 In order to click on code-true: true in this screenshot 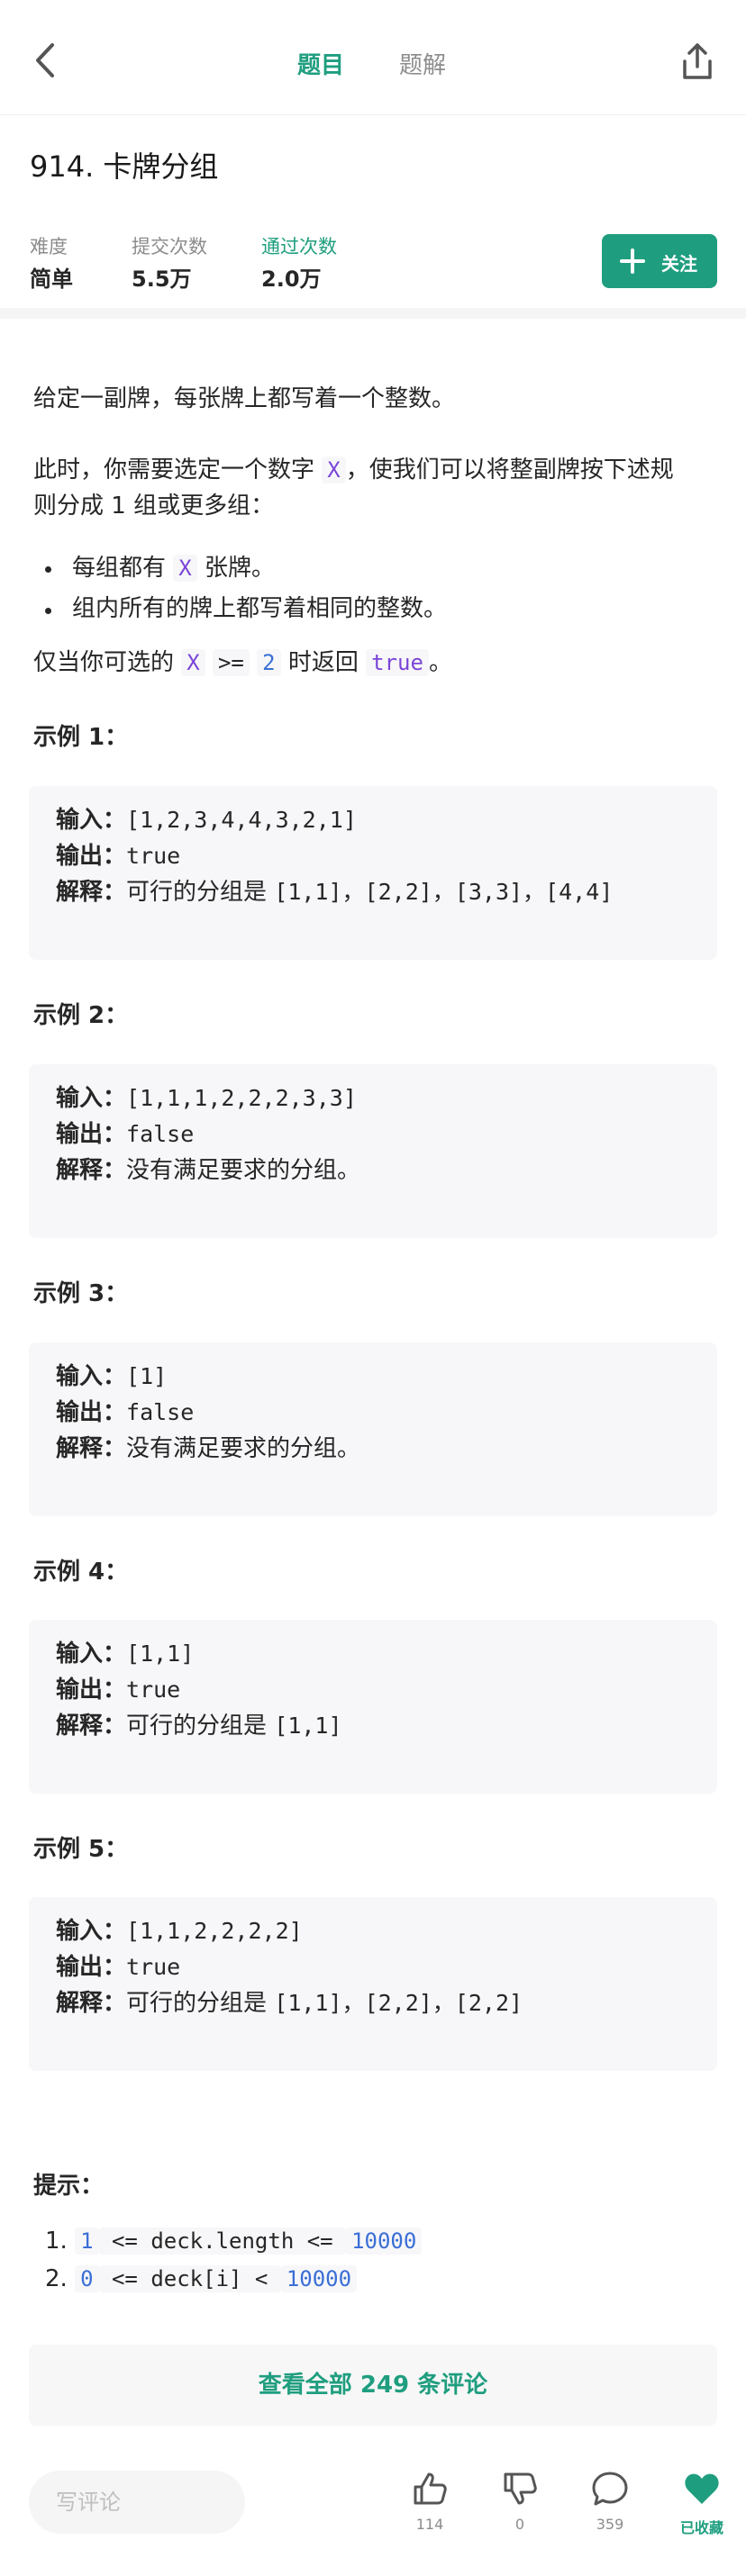, I will do `click(398, 662)`.